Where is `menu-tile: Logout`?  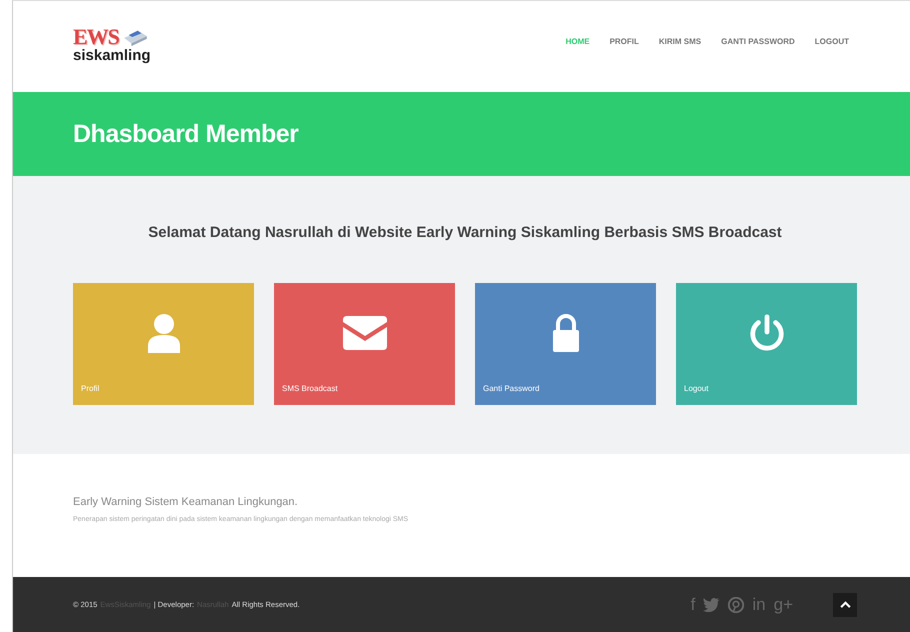
menu-tile: Logout is located at coordinates (766, 344).